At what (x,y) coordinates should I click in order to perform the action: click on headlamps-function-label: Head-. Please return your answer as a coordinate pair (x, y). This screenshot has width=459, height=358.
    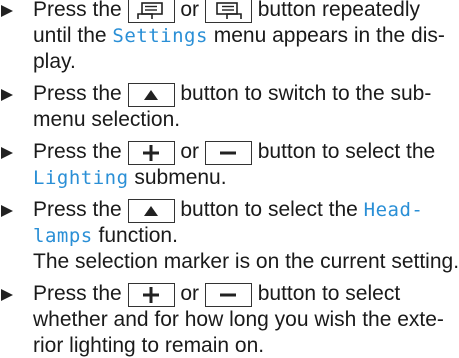
    Looking at the image, I should click on (393, 210).